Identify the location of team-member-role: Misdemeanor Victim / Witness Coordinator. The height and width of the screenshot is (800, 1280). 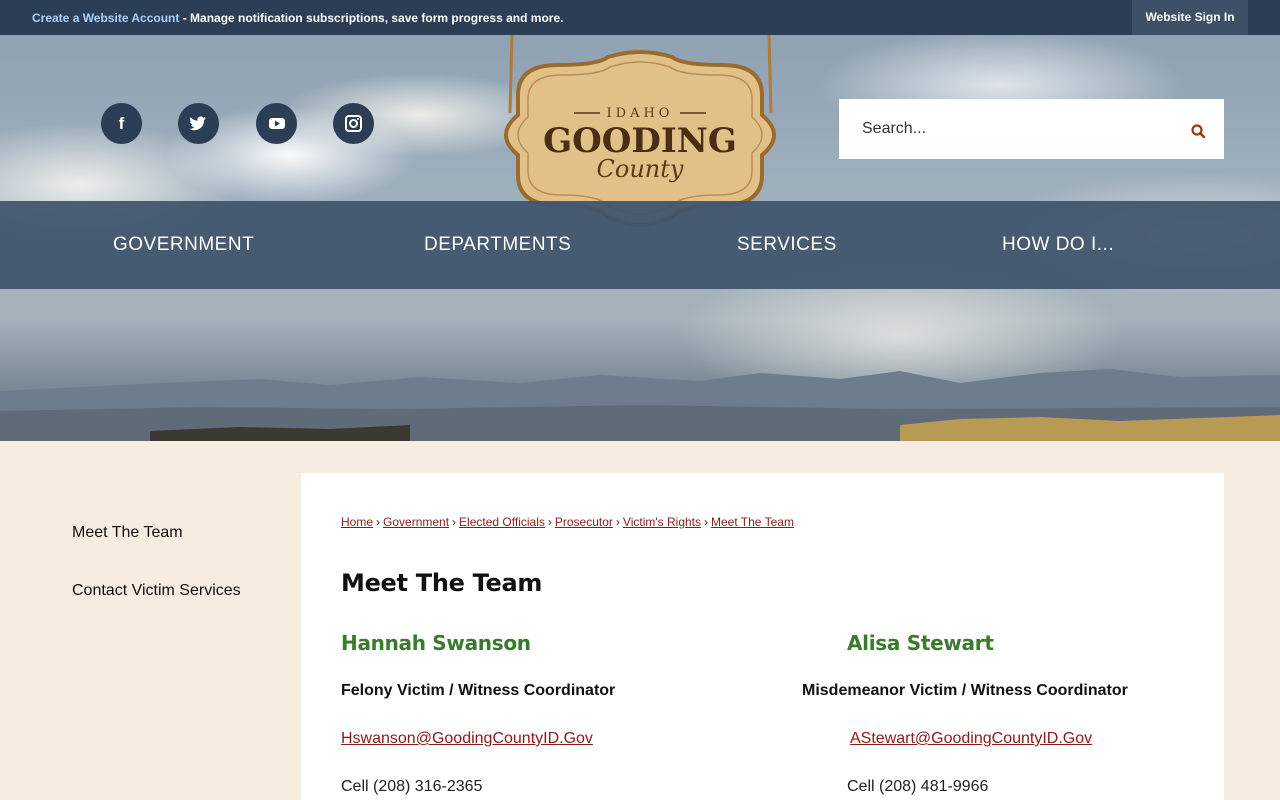
(965, 690).